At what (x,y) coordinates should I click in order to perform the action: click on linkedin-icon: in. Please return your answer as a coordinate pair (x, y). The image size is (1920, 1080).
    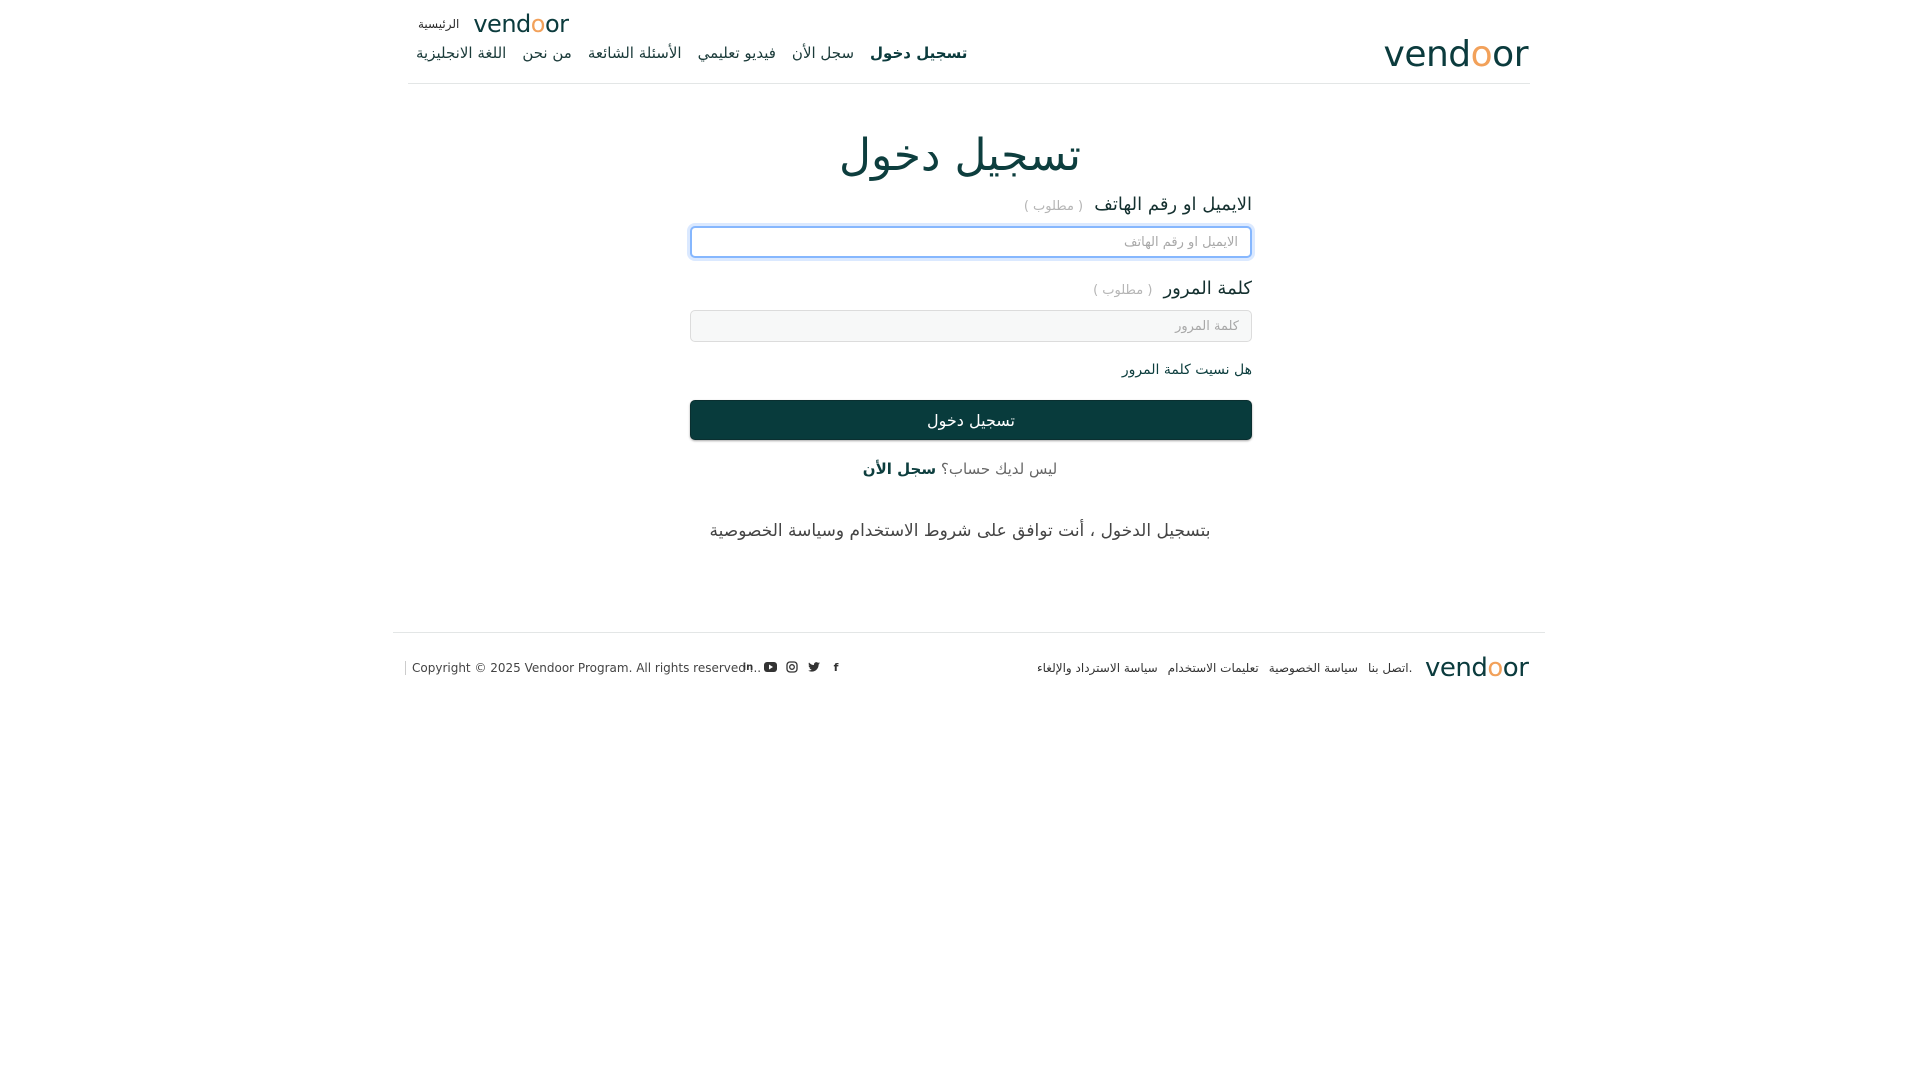
    Looking at the image, I should click on (748, 667).